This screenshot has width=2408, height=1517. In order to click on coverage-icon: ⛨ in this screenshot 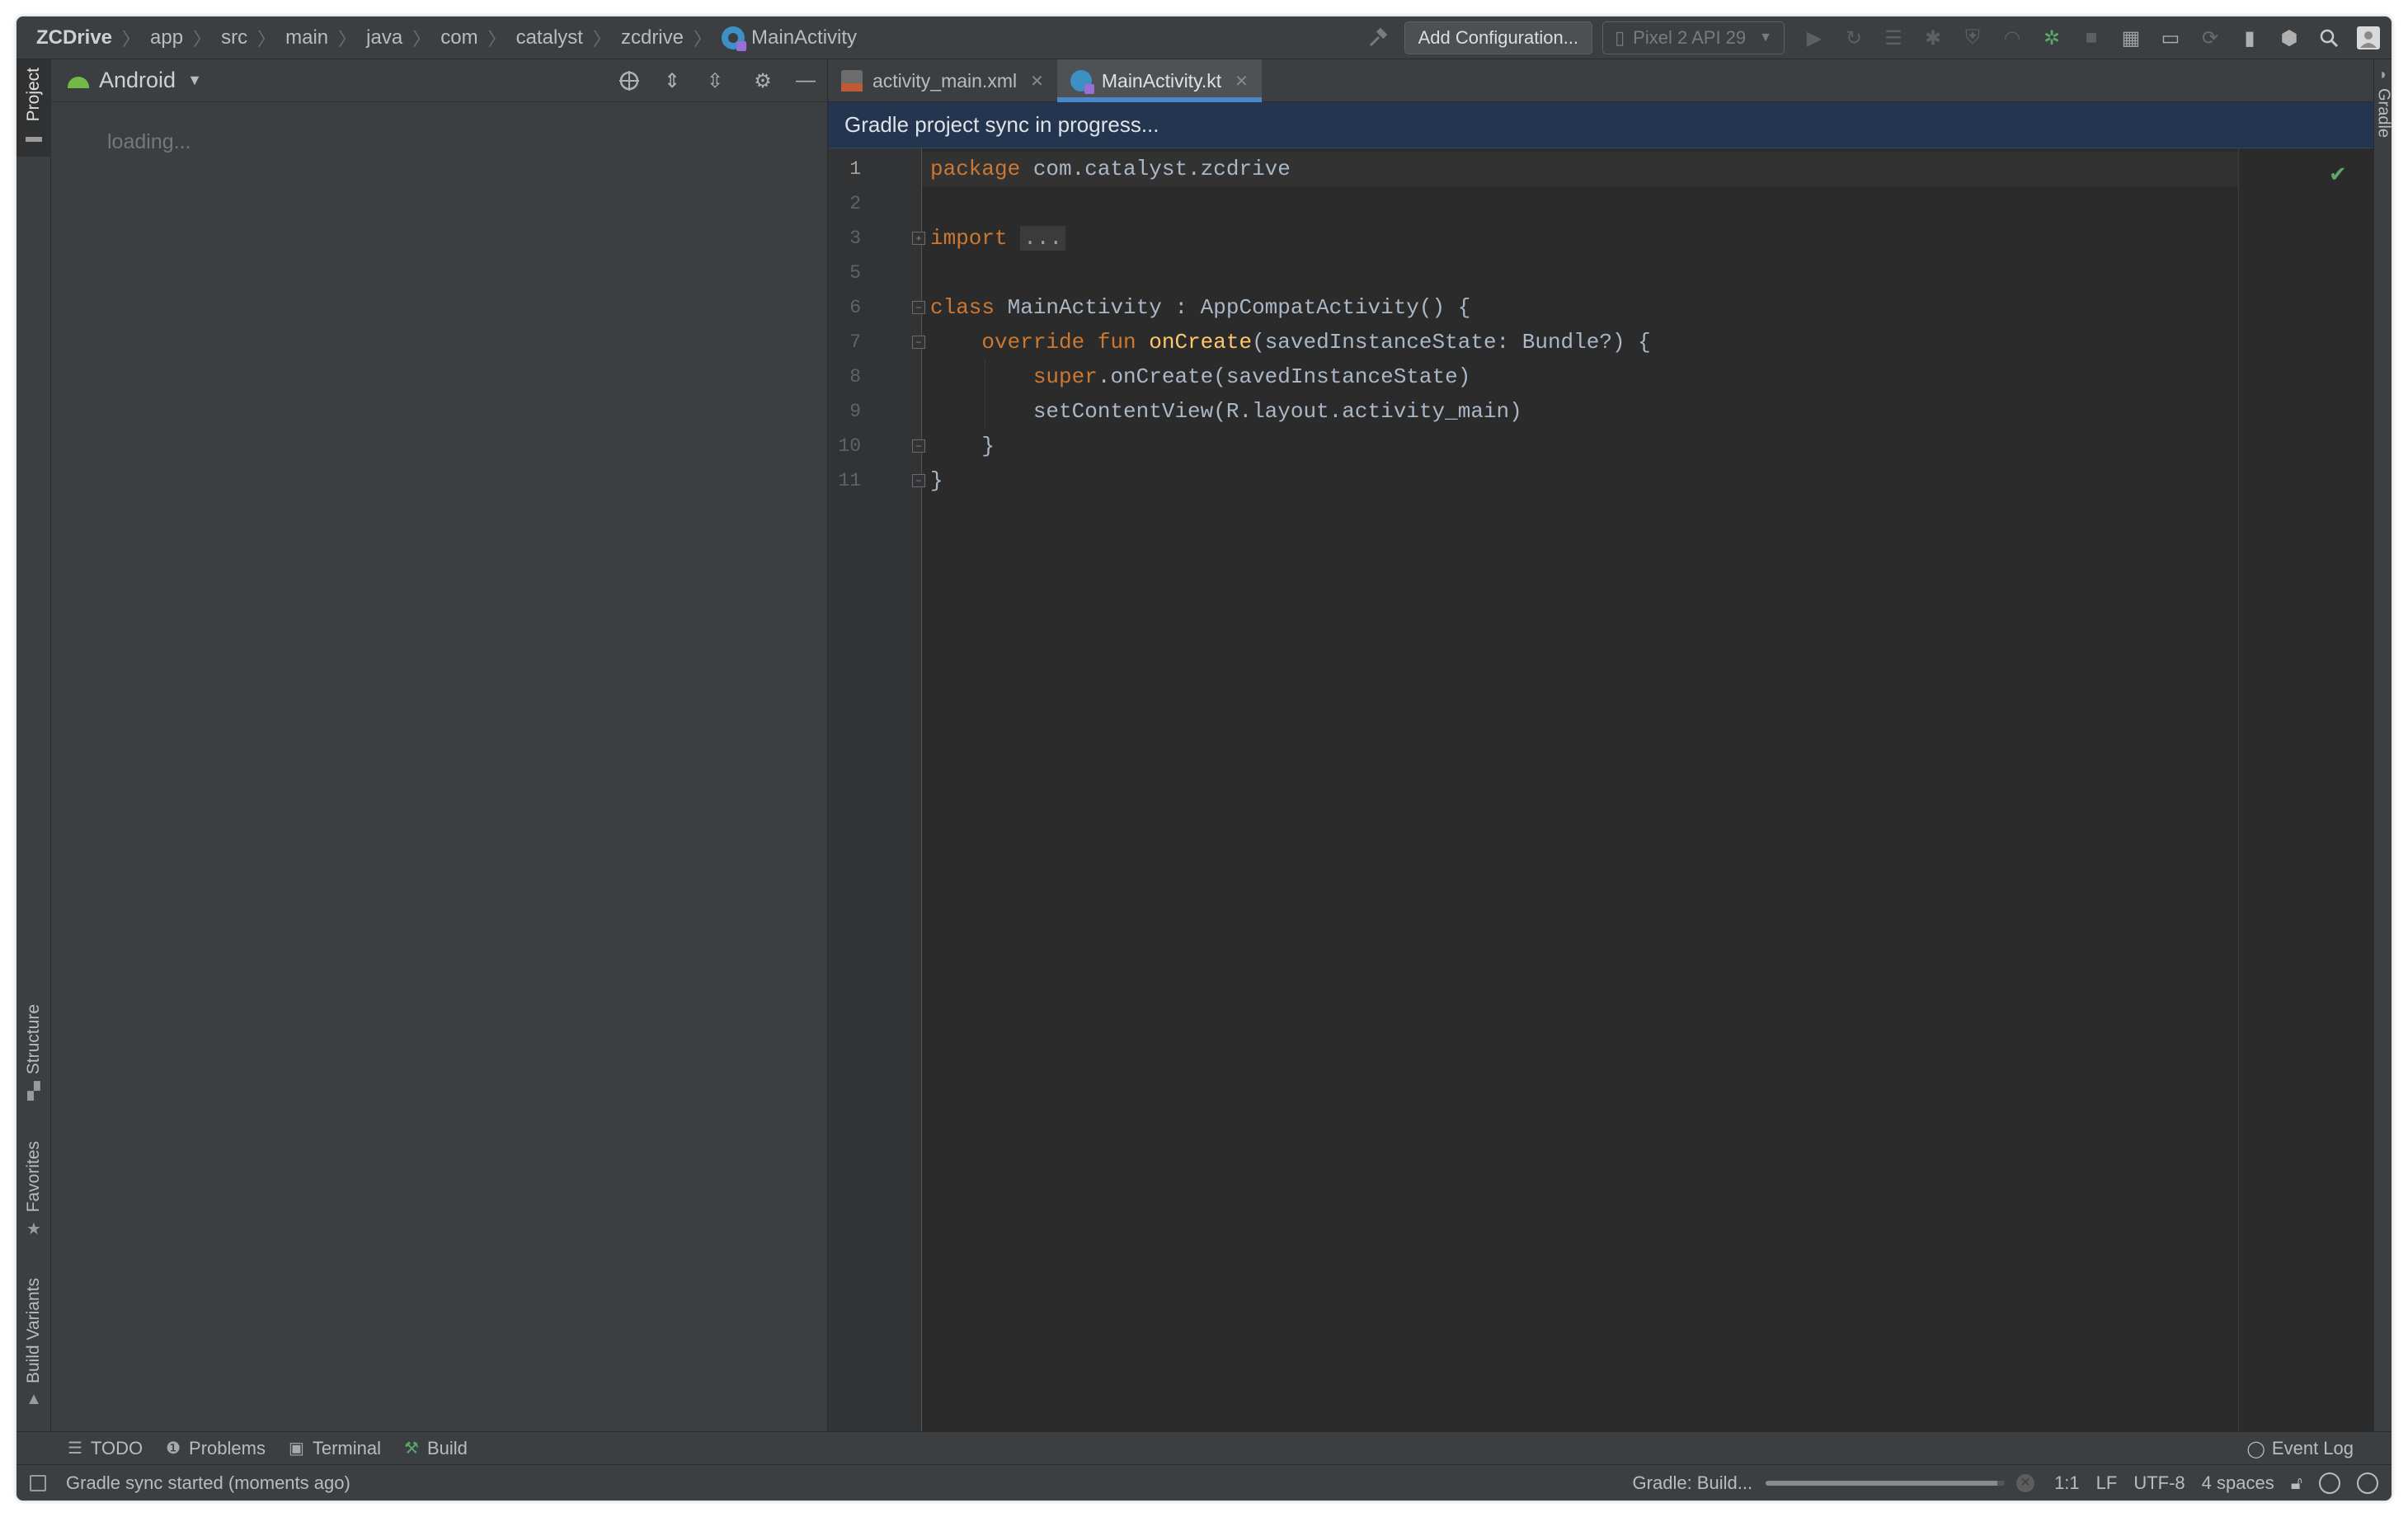, I will do `click(1973, 37)`.